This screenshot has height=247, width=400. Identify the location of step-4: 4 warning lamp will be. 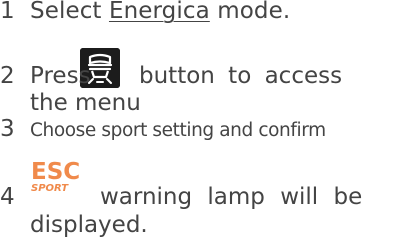
(181, 197).